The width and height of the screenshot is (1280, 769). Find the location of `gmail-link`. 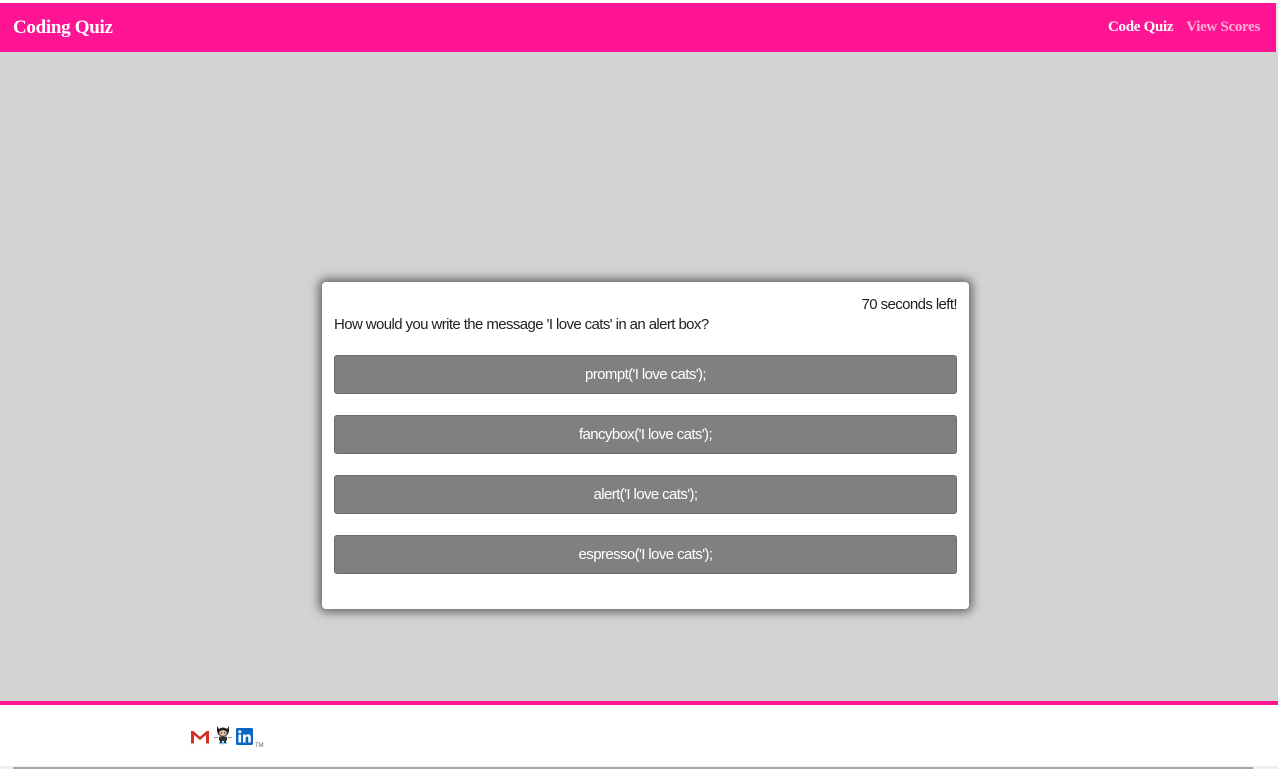

gmail-link is located at coordinates (200, 739).